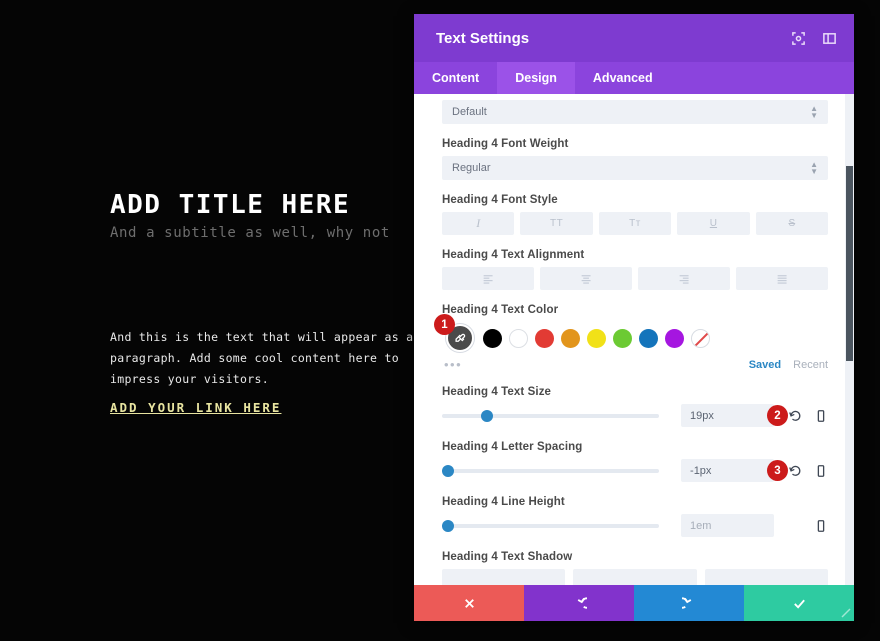  What do you see at coordinates (487, 415) in the screenshot?
I see `text-size-slider-knob` at bounding box center [487, 415].